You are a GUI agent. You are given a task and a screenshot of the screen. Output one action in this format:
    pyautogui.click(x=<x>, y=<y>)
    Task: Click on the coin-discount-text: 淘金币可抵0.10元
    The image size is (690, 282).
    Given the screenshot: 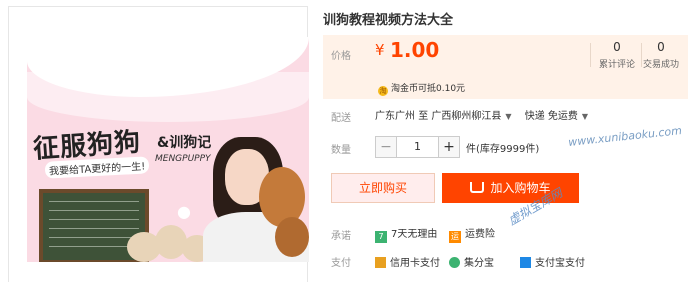 What is the action you would take?
    pyautogui.click(x=428, y=89)
    